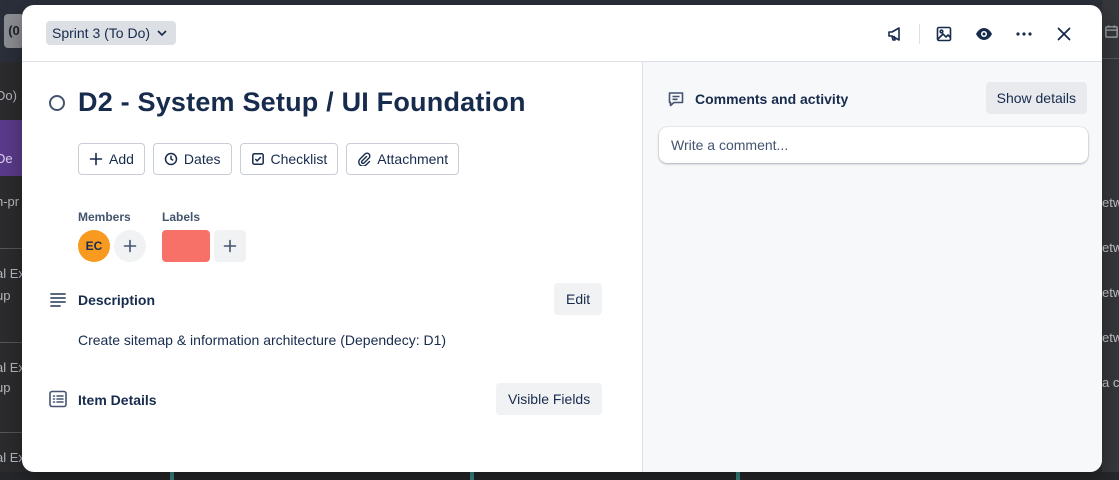 The image size is (1119, 480). I want to click on dates-button-label: Dates, so click(202, 159).